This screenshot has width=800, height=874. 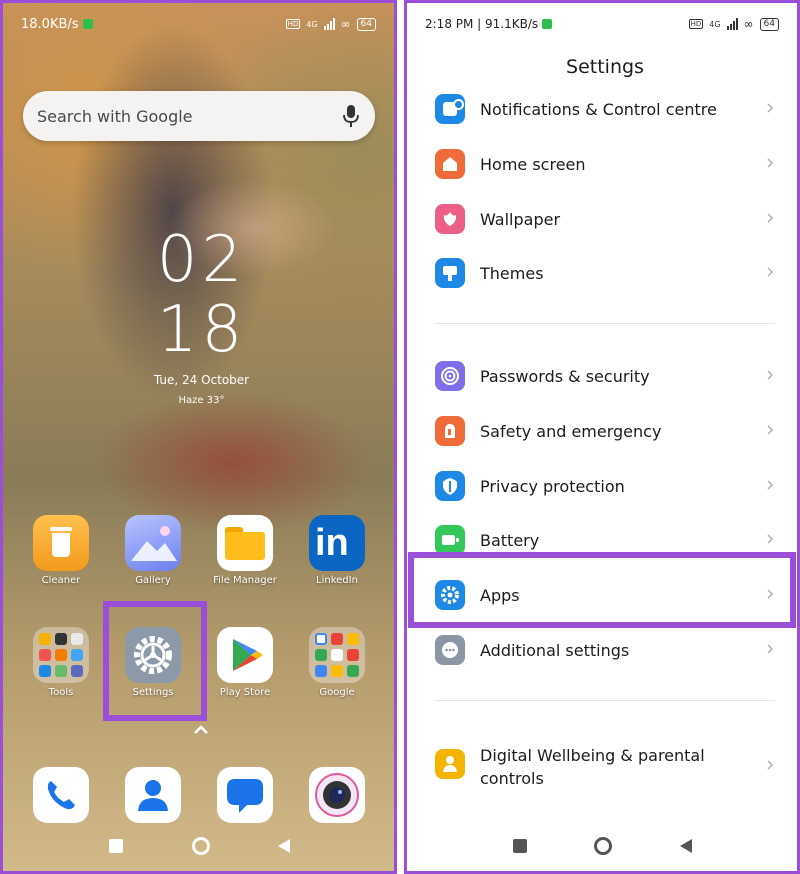 I want to click on themes-icon, so click(x=450, y=273).